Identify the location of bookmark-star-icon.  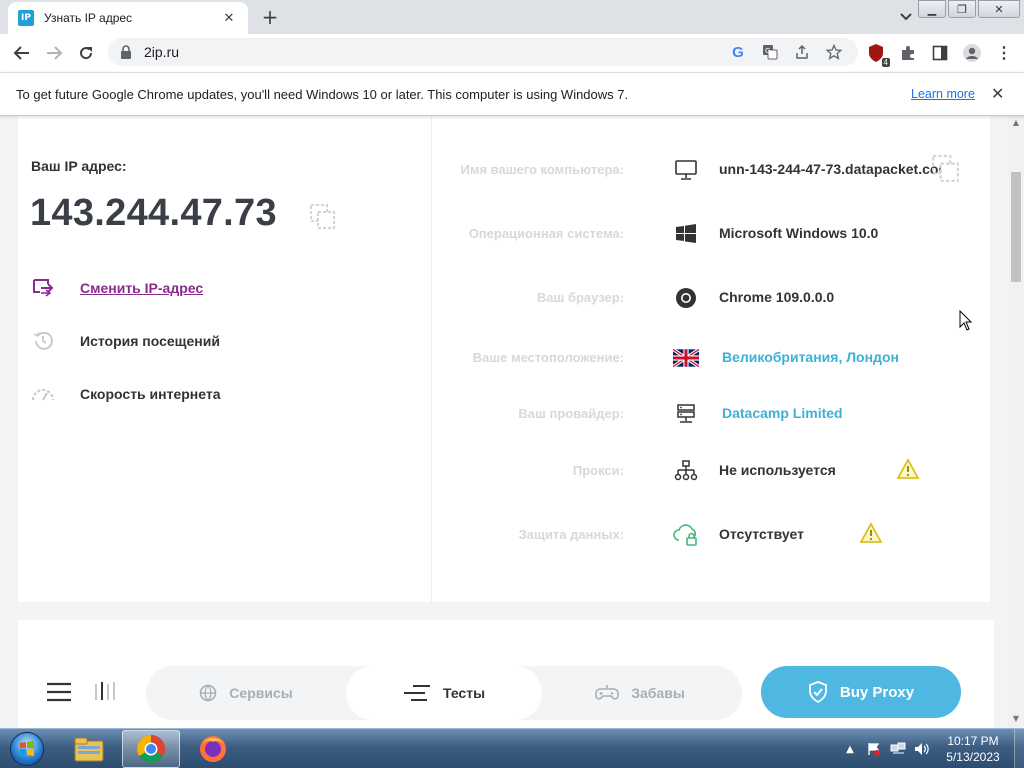
(834, 52).